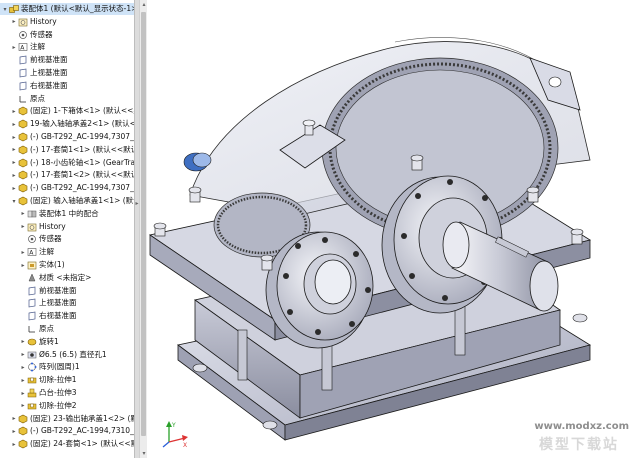 The width and height of the screenshot is (641, 458). What do you see at coordinates (58, 303) in the screenshot?
I see `tree-item-label: 上视基准面` at bounding box center [58, 303].